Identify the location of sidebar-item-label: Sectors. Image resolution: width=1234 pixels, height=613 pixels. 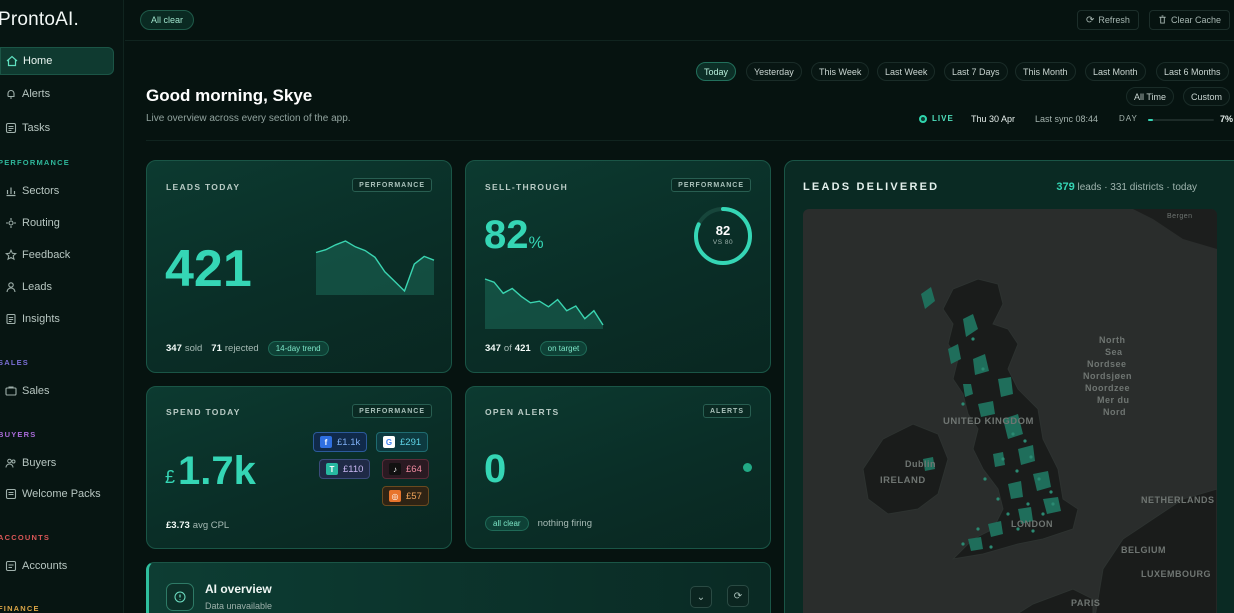
(41, 191).